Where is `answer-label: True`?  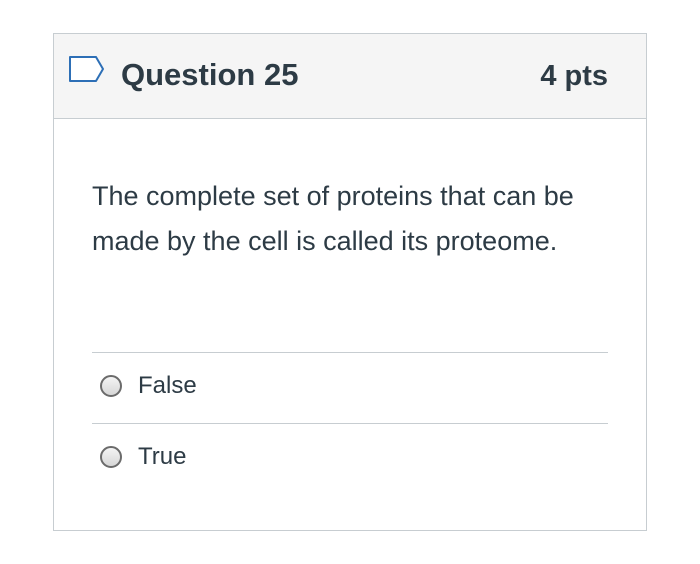
answer-label: True is located at coordinates (162, 456).